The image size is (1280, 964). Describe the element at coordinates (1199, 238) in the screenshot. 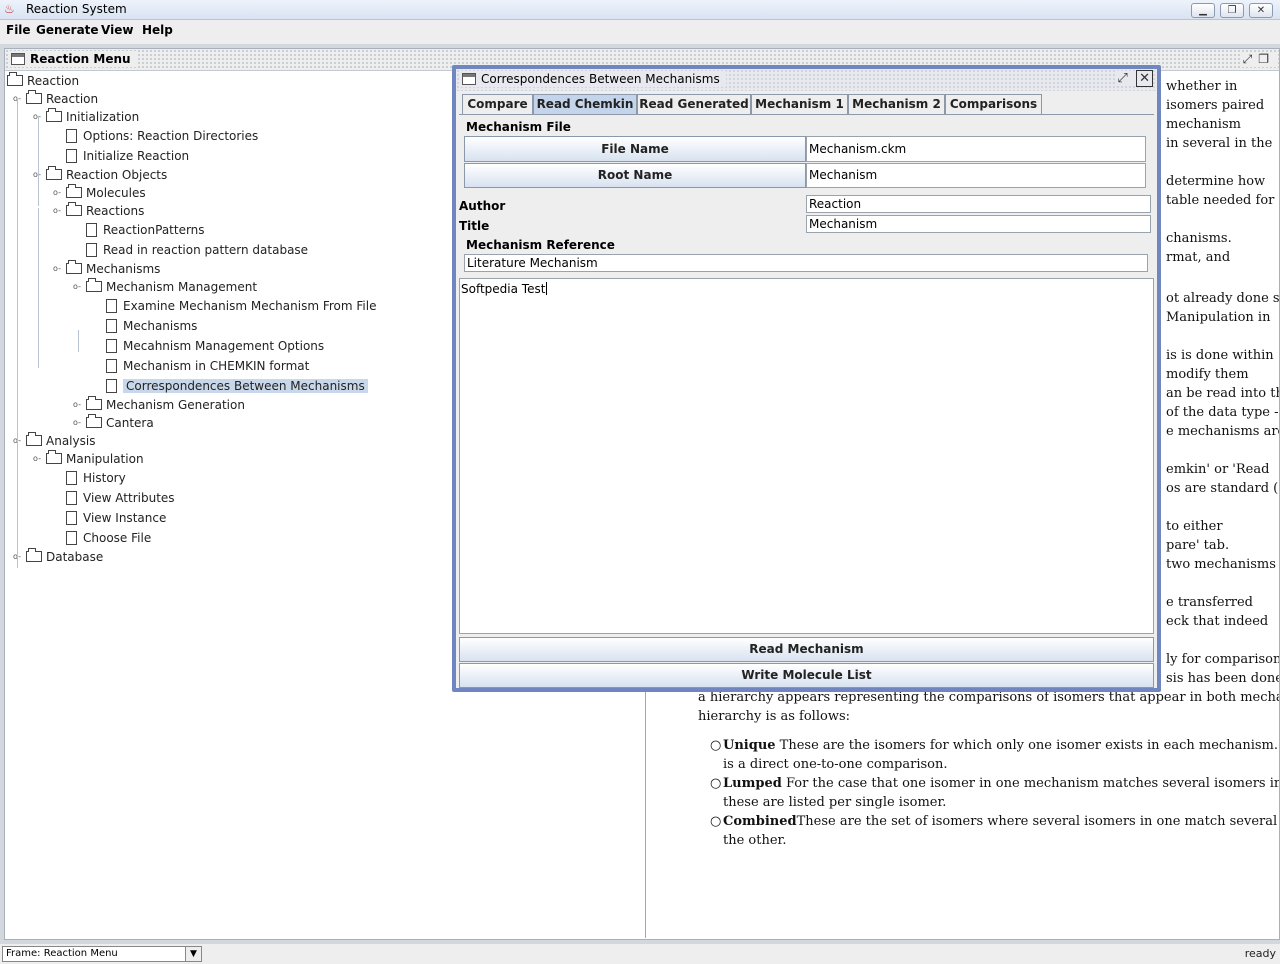

I see `help-text-fragment: chanisms.` at that location.